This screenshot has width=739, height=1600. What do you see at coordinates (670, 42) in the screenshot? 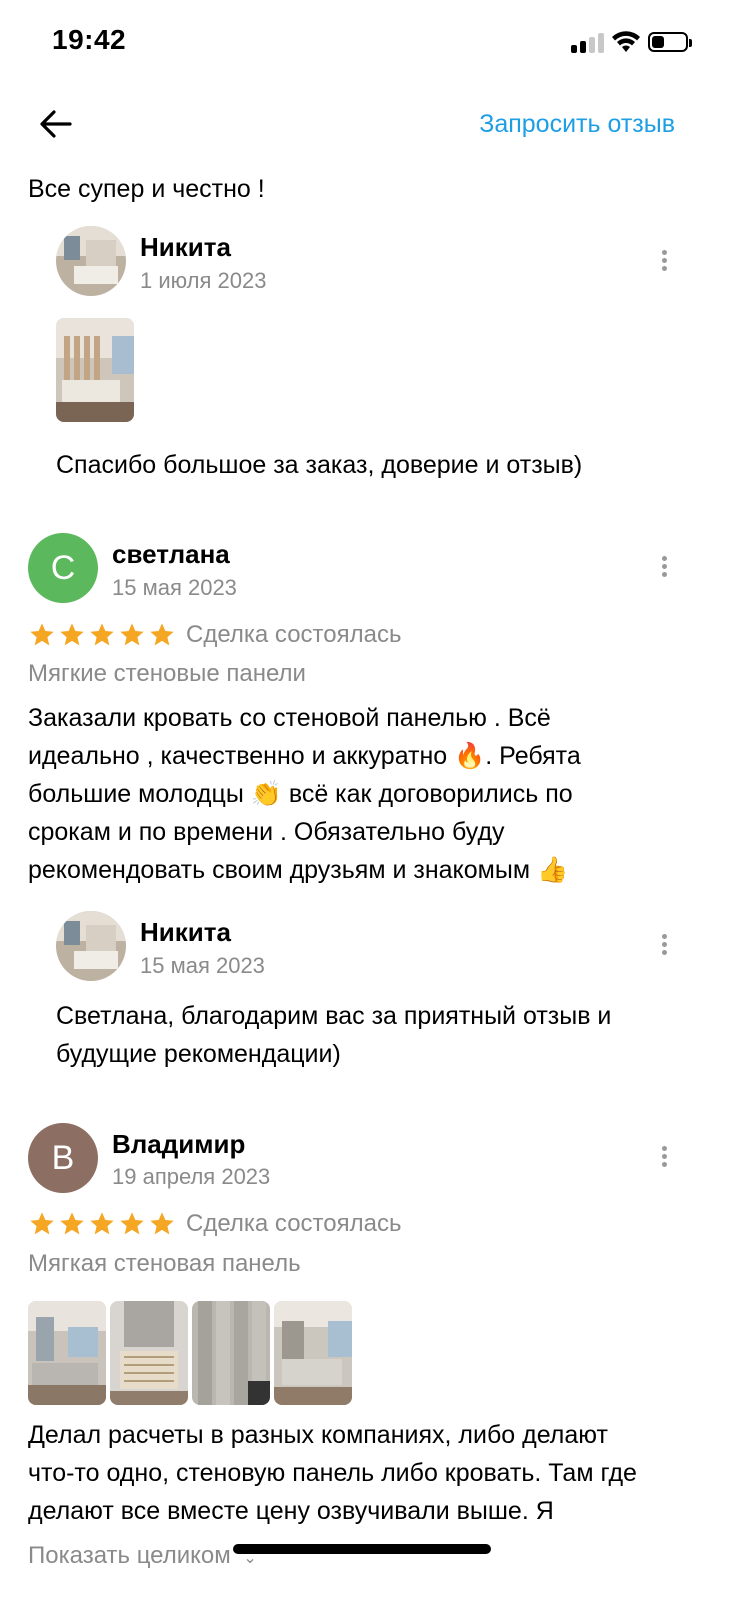
I see `battery-icon` at bounding box center [670, 42].